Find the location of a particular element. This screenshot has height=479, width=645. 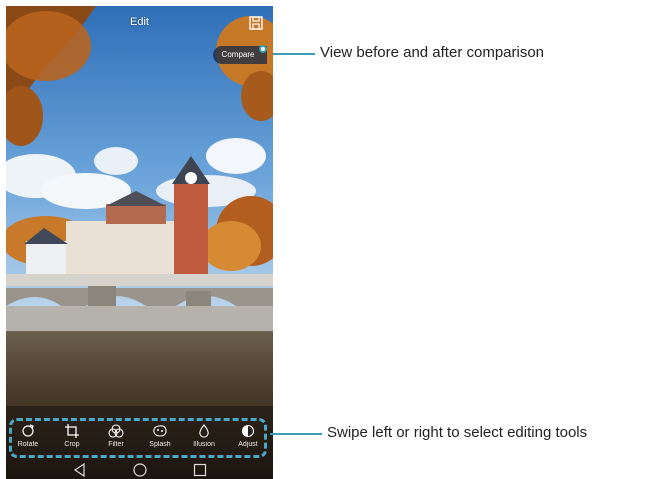

top-bar: Edit is located at coordinates (139, 23).